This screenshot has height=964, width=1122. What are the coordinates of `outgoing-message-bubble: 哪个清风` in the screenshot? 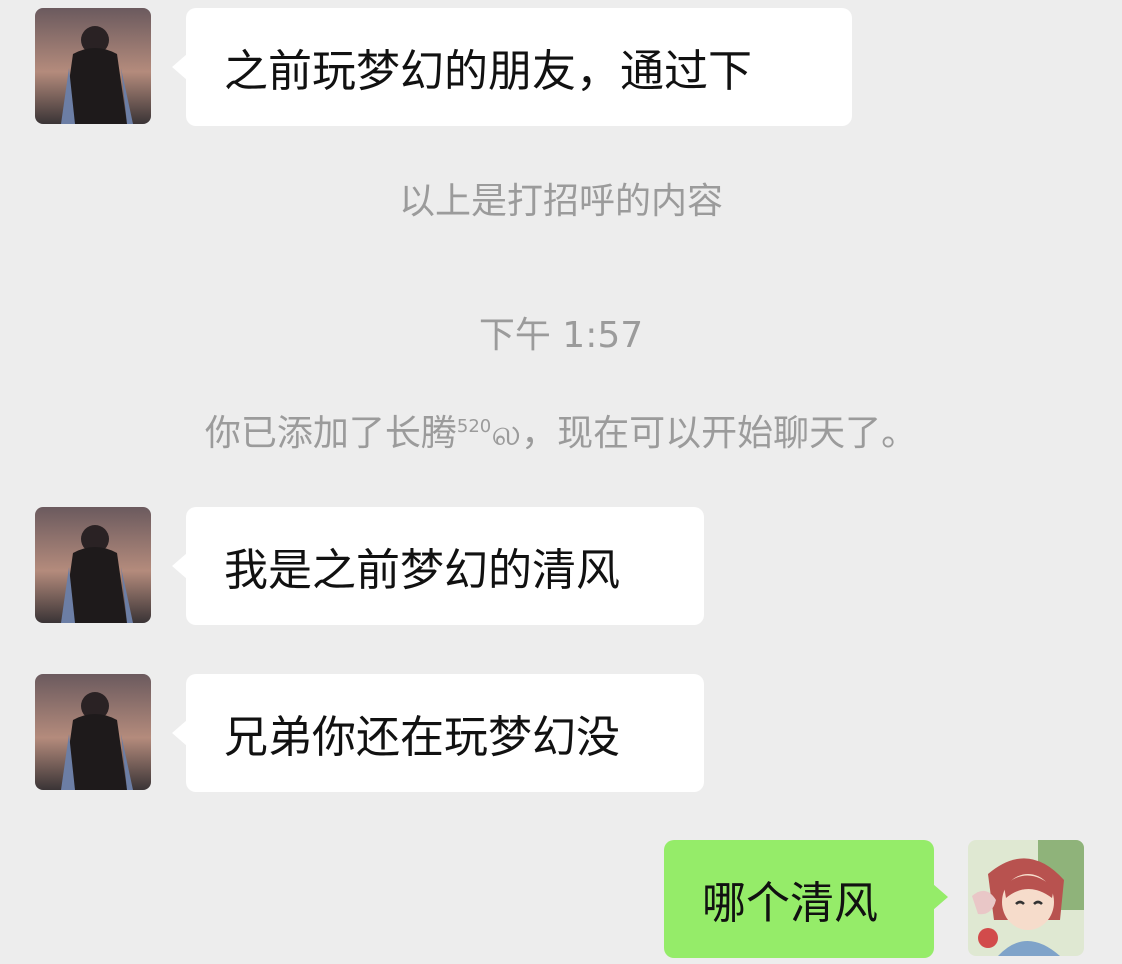 It's located at (806, 899).